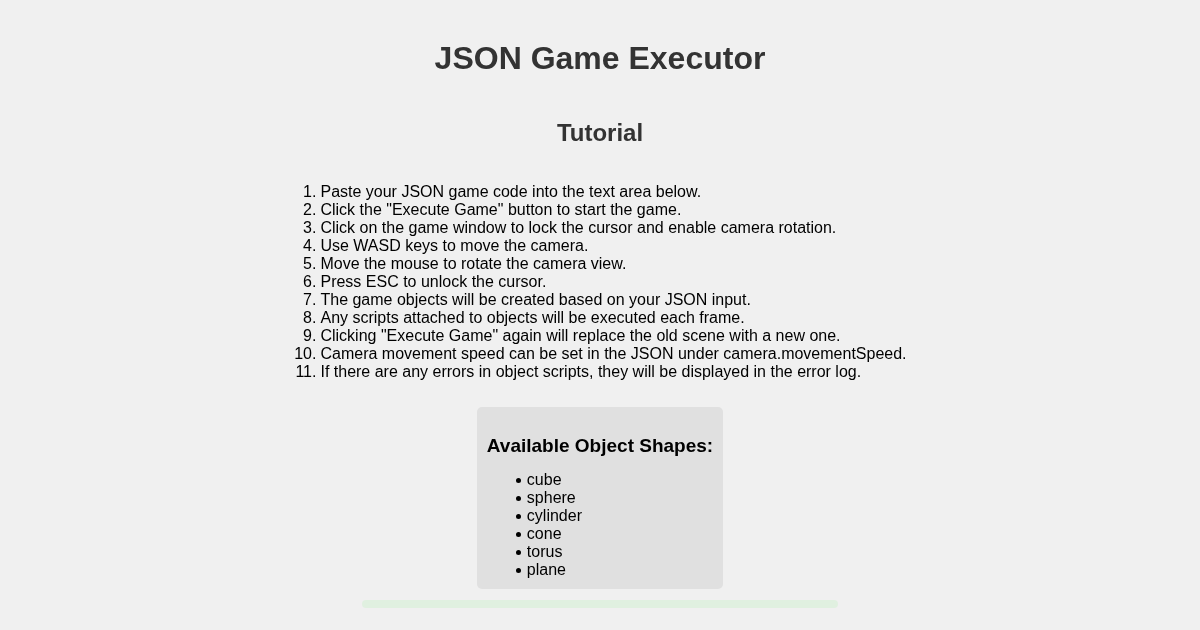  What do you see at coordinates (578, 228) in the screenshot?
I see `step-text: Click on the game window to lock the cursor and enable camera rotation.` at bounding box center [578, 228].